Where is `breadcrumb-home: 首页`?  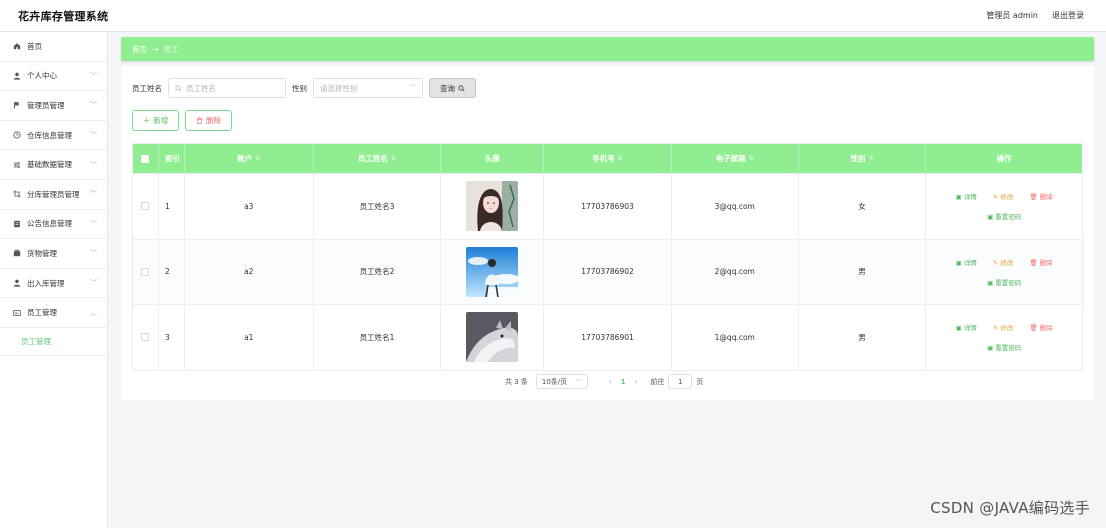 breadcrumb-home: 首页 is located at coordinates (139, 49).